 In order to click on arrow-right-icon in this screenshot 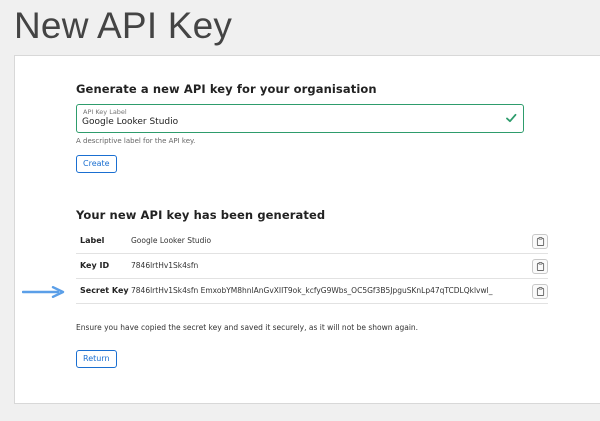, I will do `click(43, 292)`.